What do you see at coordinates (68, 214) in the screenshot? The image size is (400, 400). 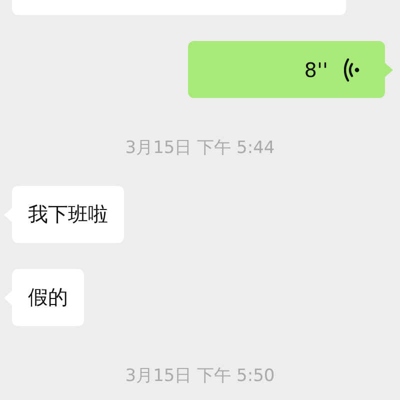 I see `message-bubble: 我下班啦` at bounding box center [68, 214].